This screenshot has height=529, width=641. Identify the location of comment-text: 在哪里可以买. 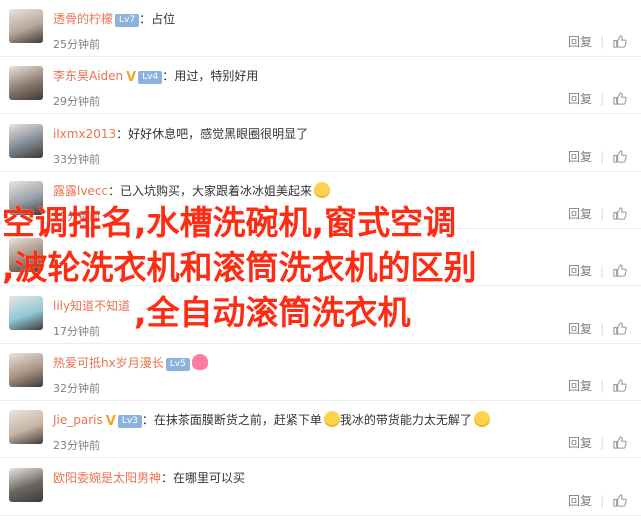
(209, 478).